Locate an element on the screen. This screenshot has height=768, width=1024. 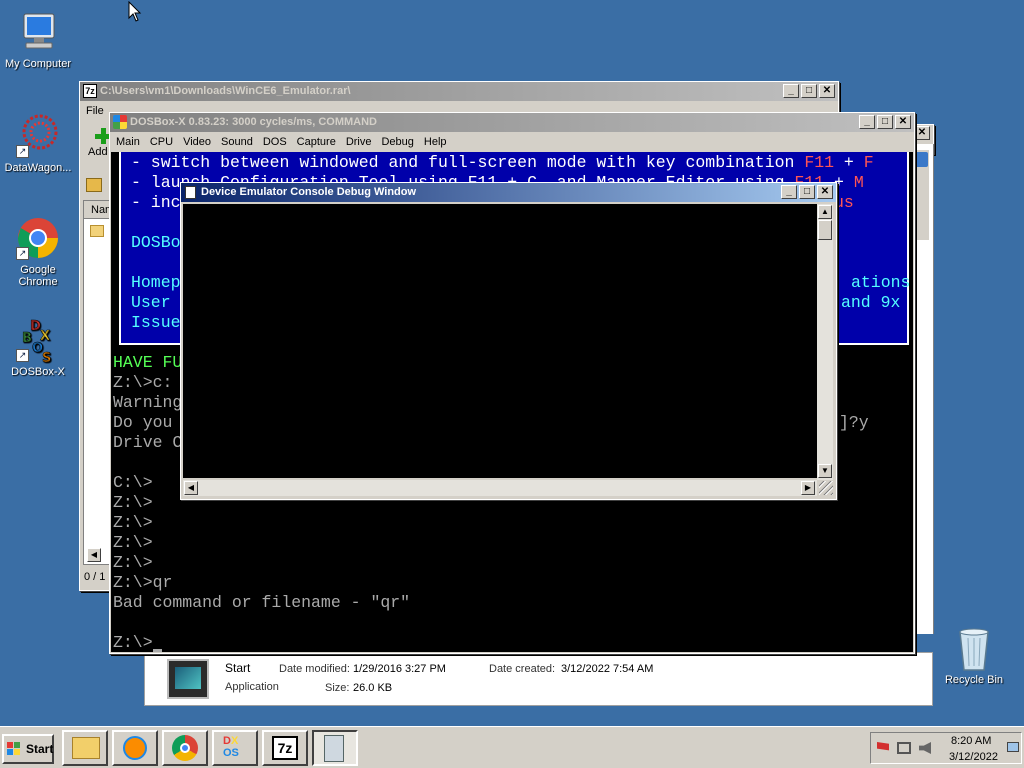
size-value: 26.0 KB is located at coordinates (373, 688).